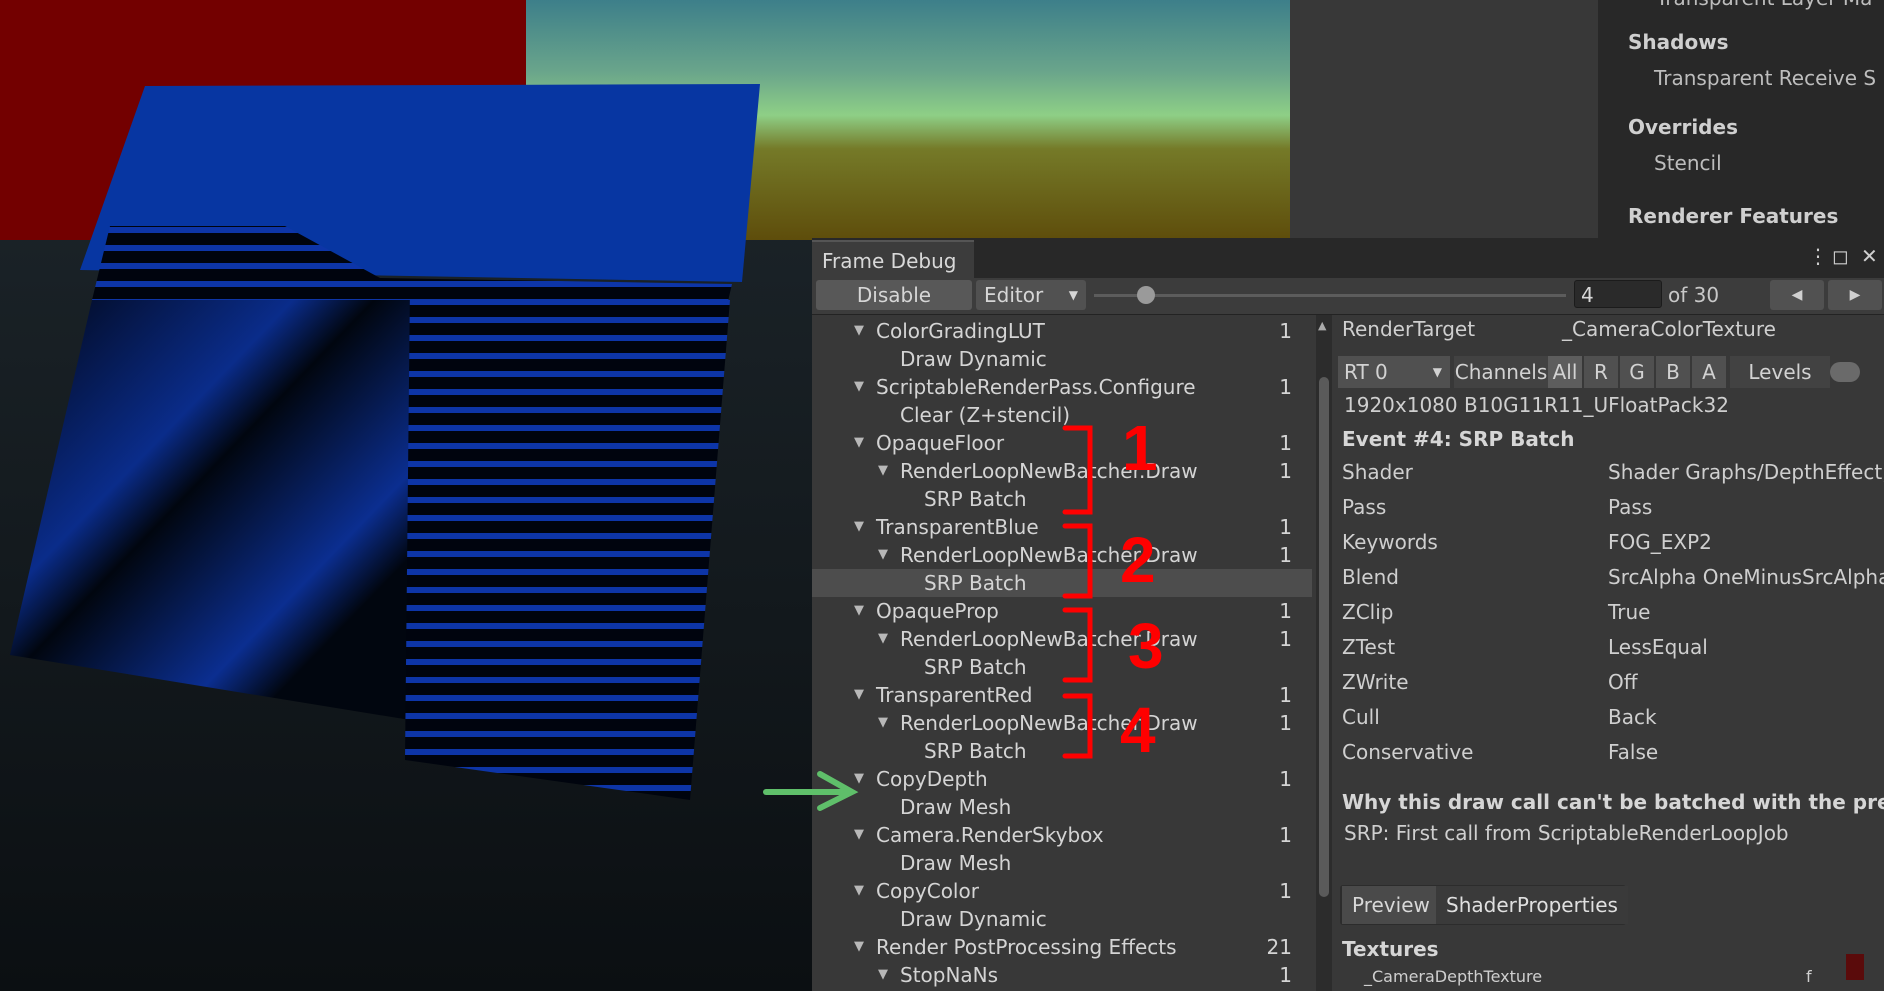  What do you see at coordinates (893, 259) in the screenshot?
I see `frame-debug-tab: Frame Debug` at bounding box center [893, 259].